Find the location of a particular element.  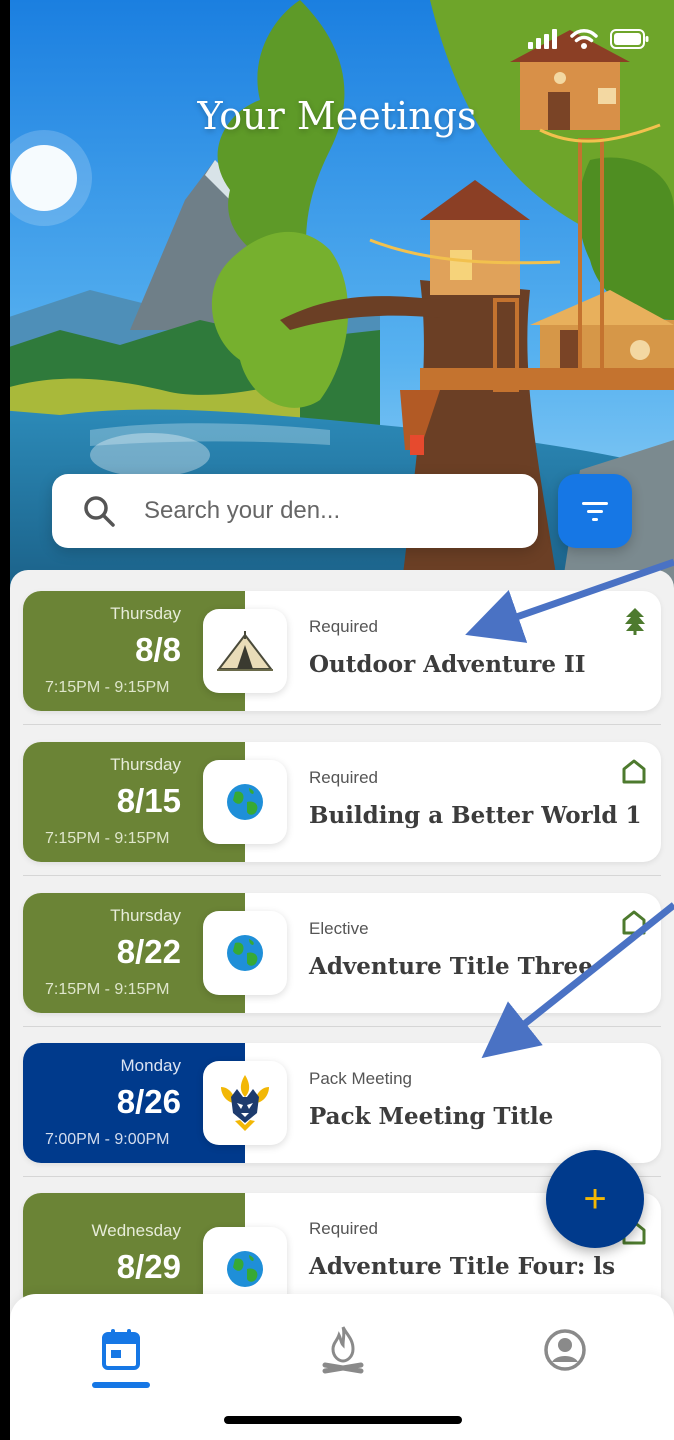

filter-button is located at coordinates (595, 511).